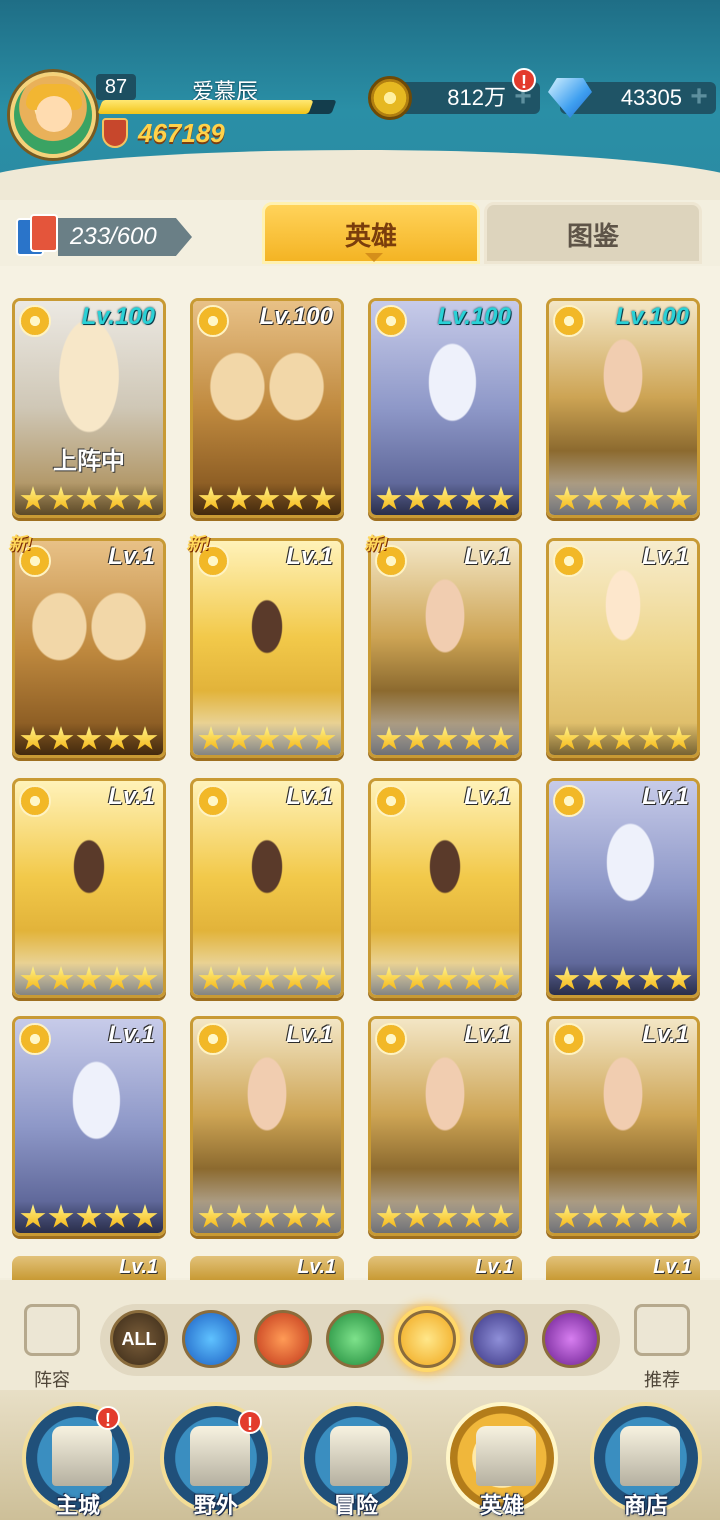 The image size is (720, 1520). I want to click on nav-heroes-label: 英雄, so click(501, 1505).